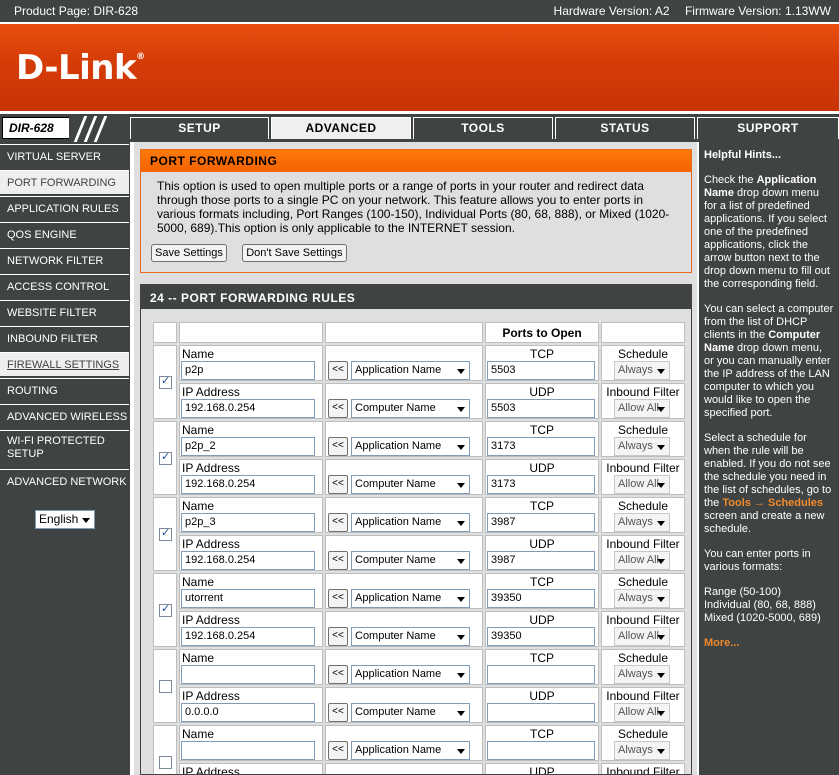 The height and width of the screenshot is (775, 839). I want to click on sidebar-item-routing: ROUTING, so click(64, 390).